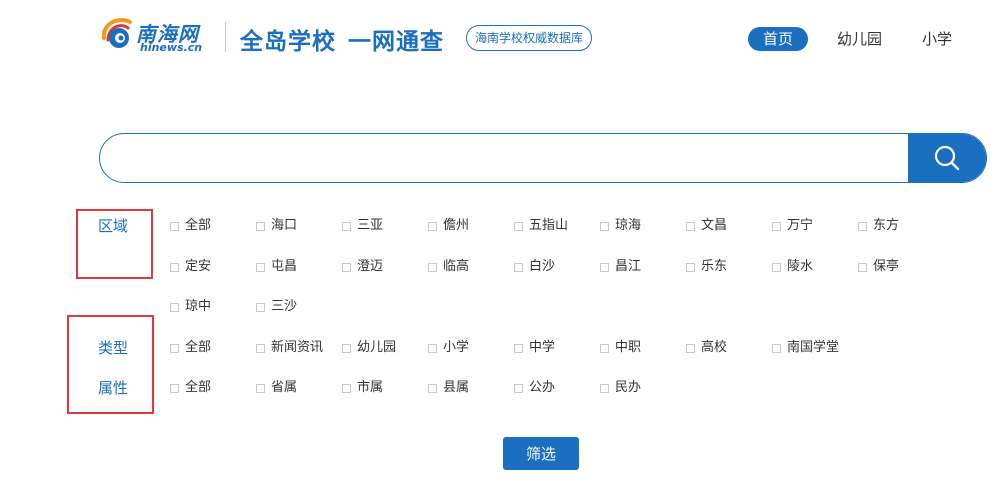 This screenshot has height=492, width=1000. I want to click on region-option-label: 定安, so click(198, 266).